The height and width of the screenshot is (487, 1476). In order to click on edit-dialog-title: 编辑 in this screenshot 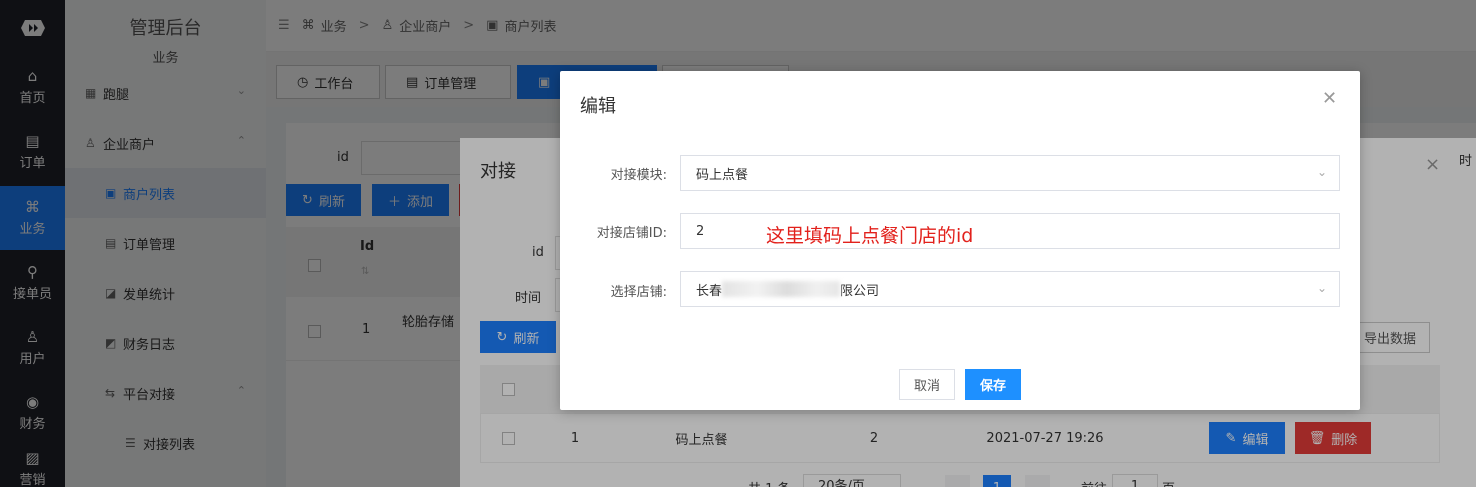, I will do `click(598, 106)`.